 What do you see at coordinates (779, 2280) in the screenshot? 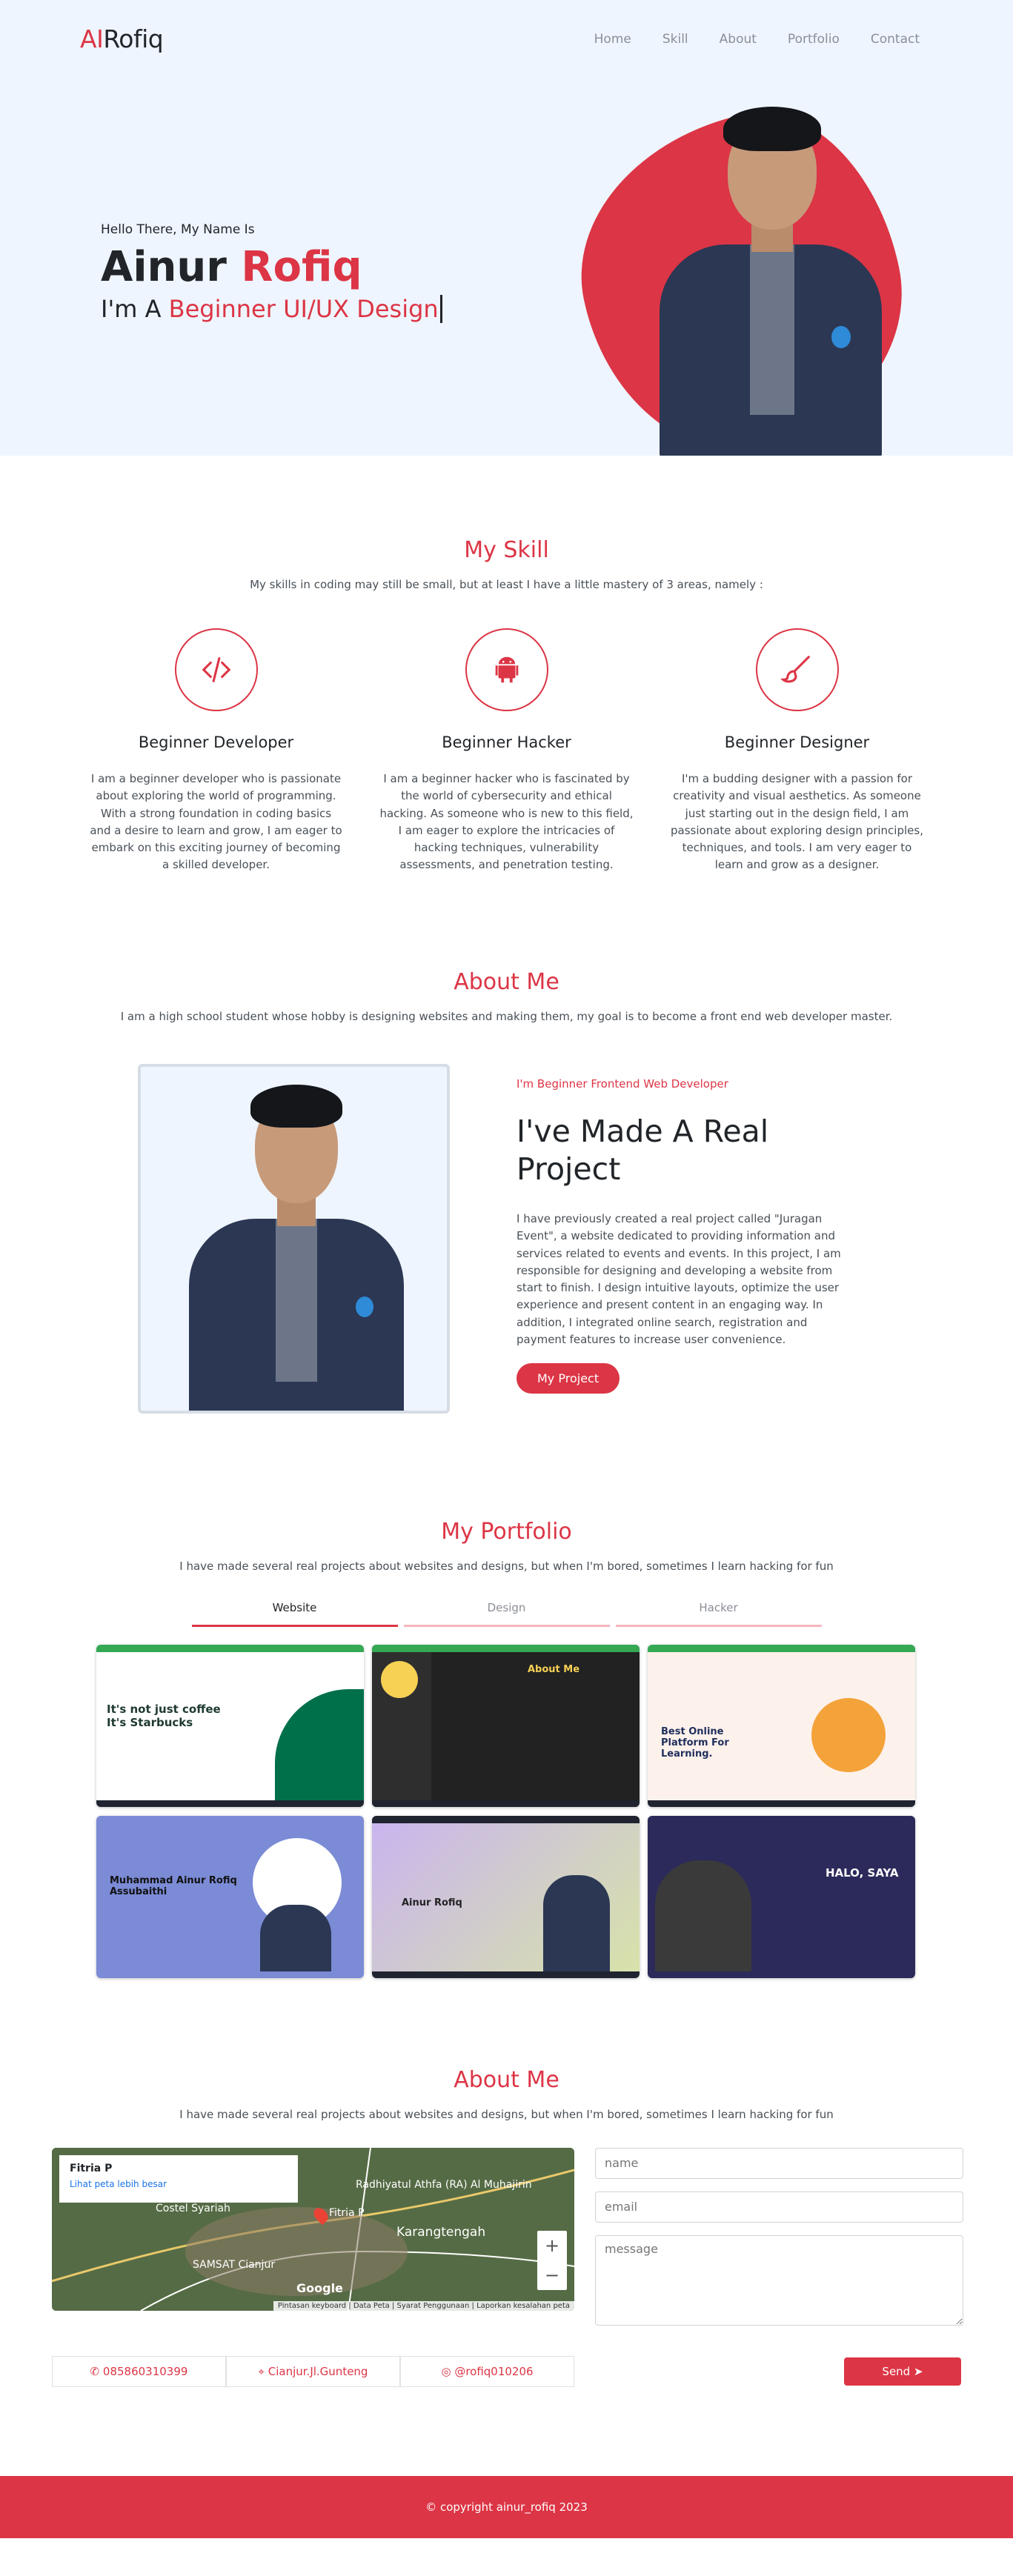
I see `message-textarea` at bounding box center [779, 2280].